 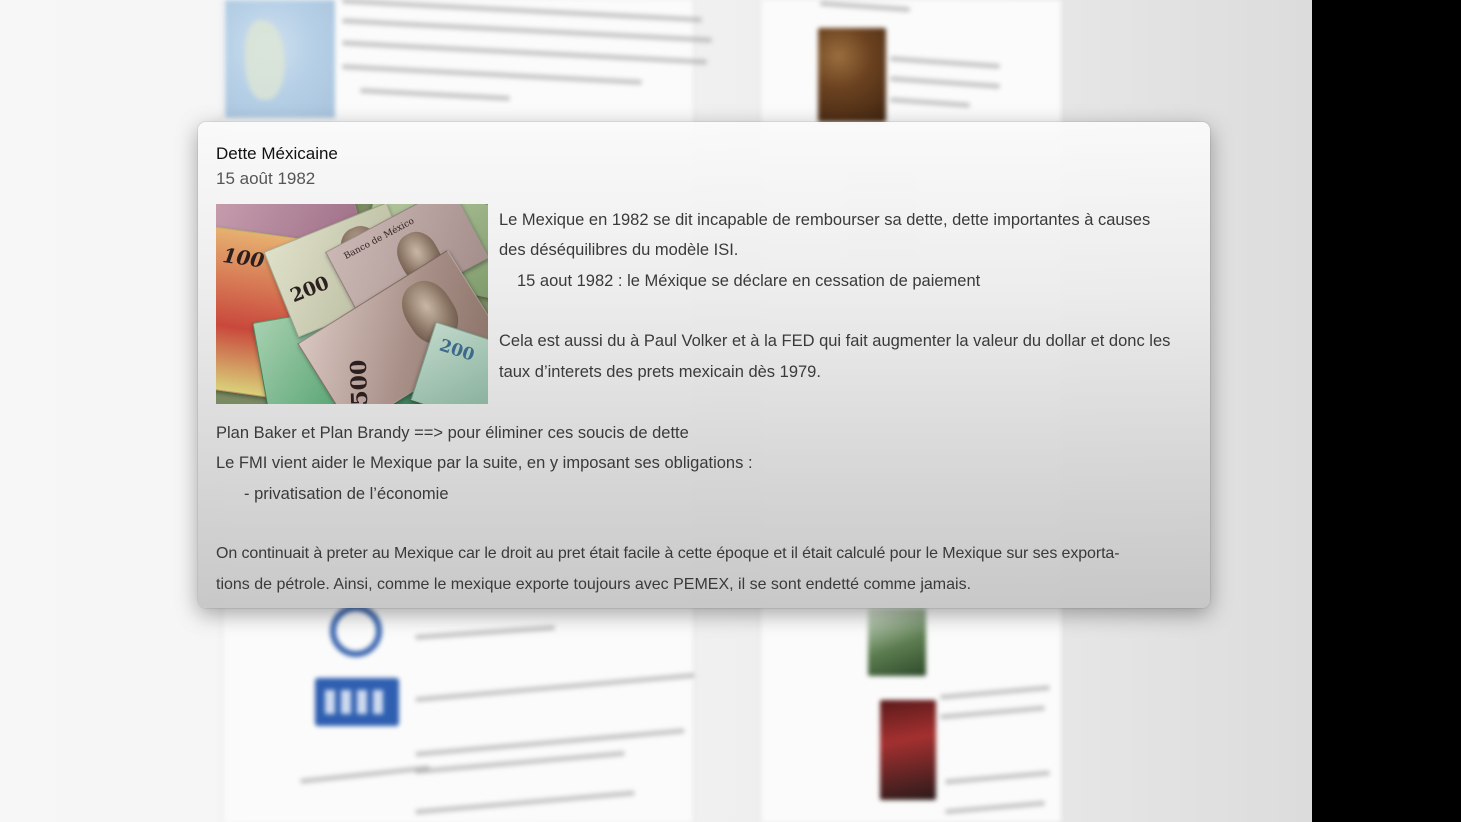 I want to click on card-title: Dette Méxicaine, so click(x=277, y=153).